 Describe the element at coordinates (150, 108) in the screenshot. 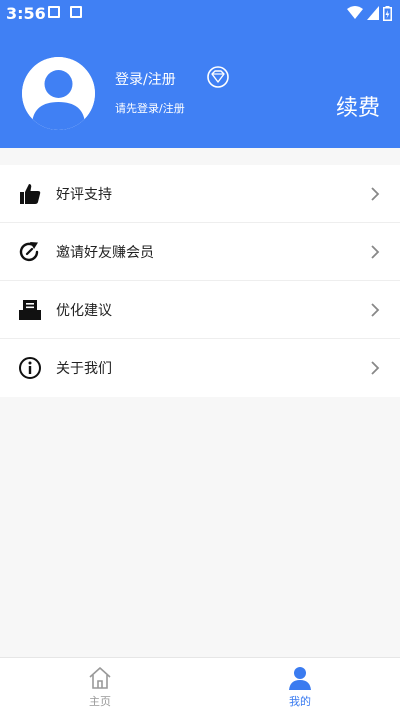

I see `login-hint: 请先登录/注册` at that location.